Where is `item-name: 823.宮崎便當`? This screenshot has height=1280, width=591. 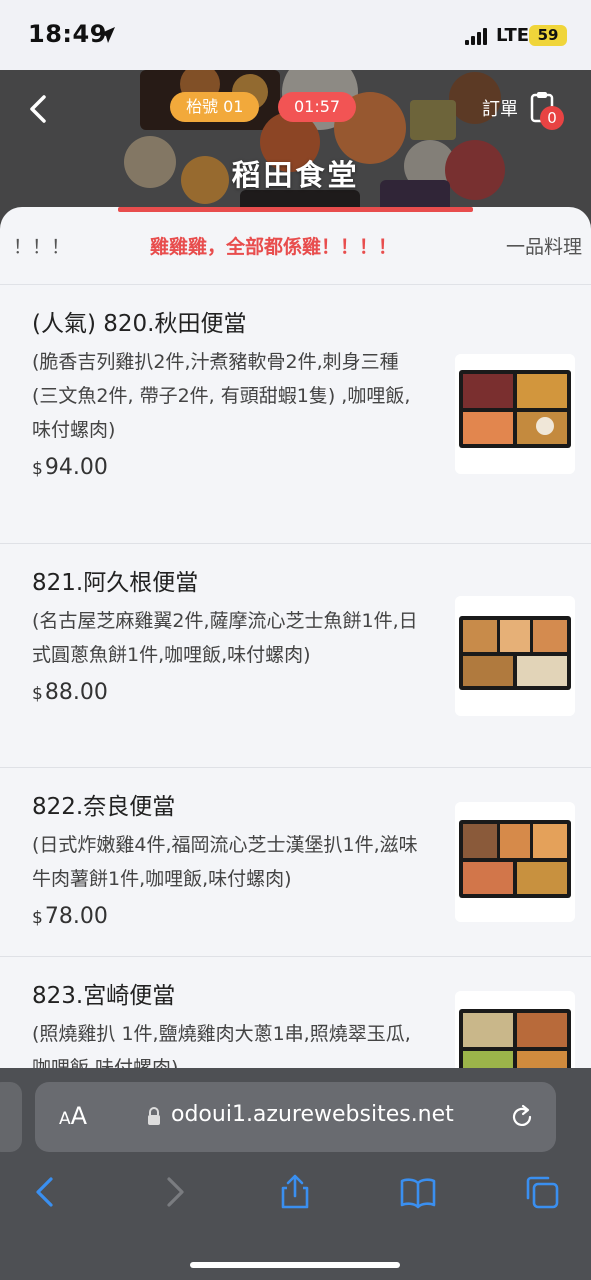 item-name: 823.宮崎便當 is located at coordinates (104, 996).